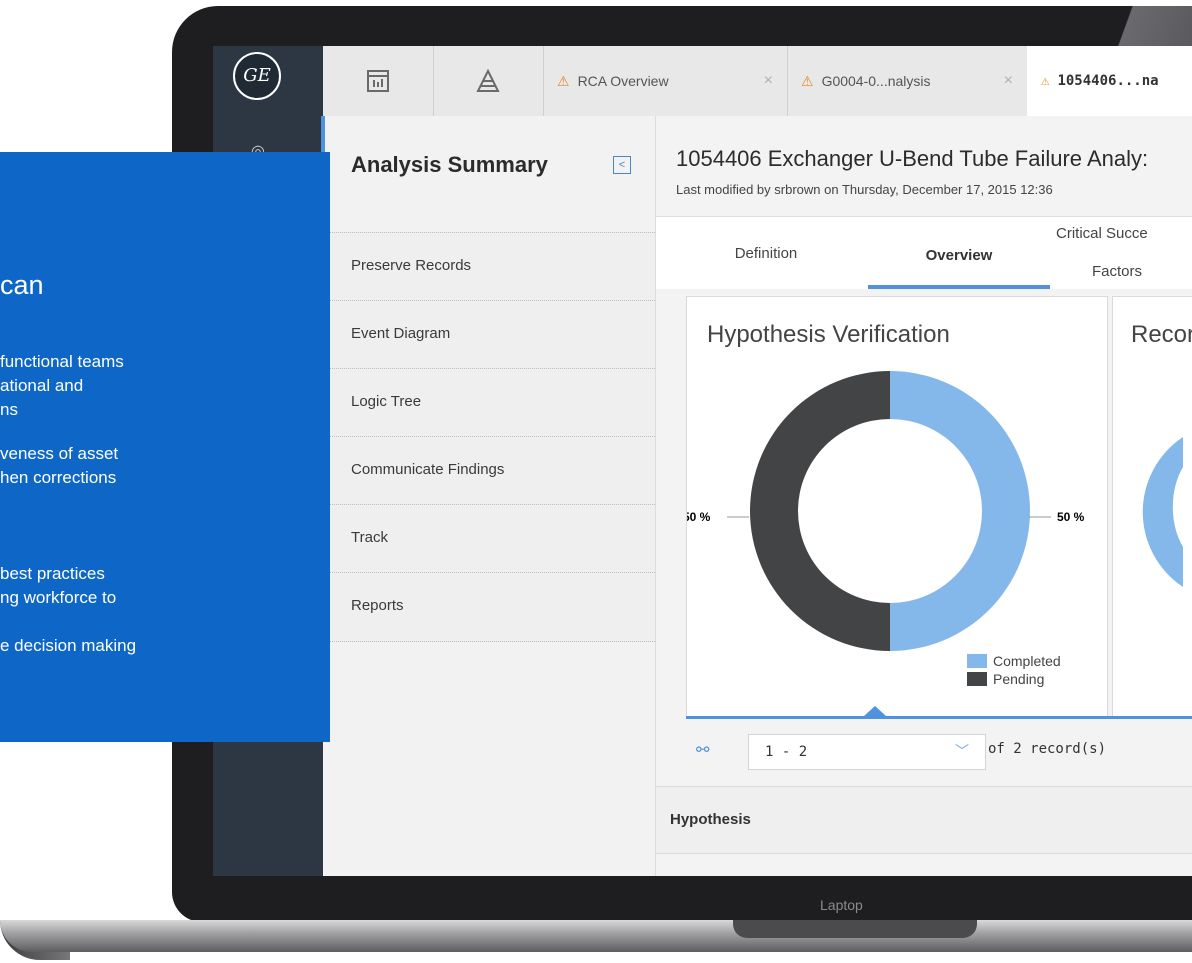 The image size is (1192, 963). Describe the element at coordinates (959, 257) in the screenshot. I see `tab-overview: Overview` at that location.